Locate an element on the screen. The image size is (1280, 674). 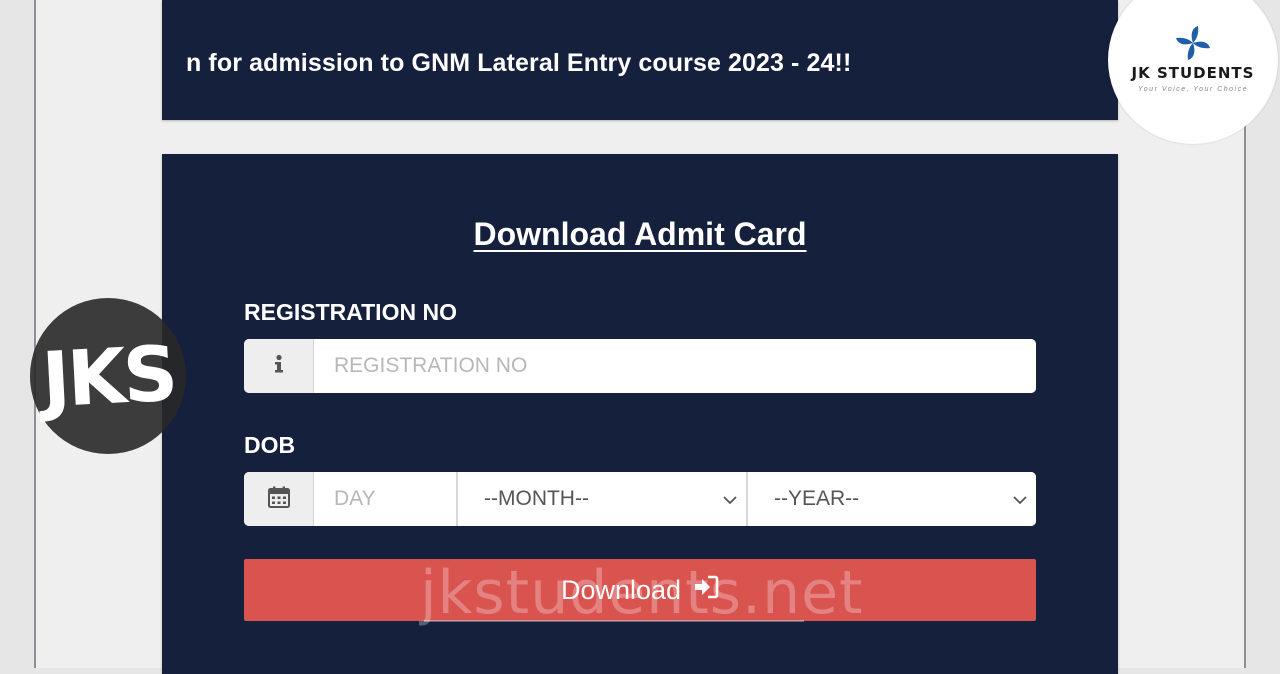
month-select-value: --MONTH-- is located at coordinates (536, 498).